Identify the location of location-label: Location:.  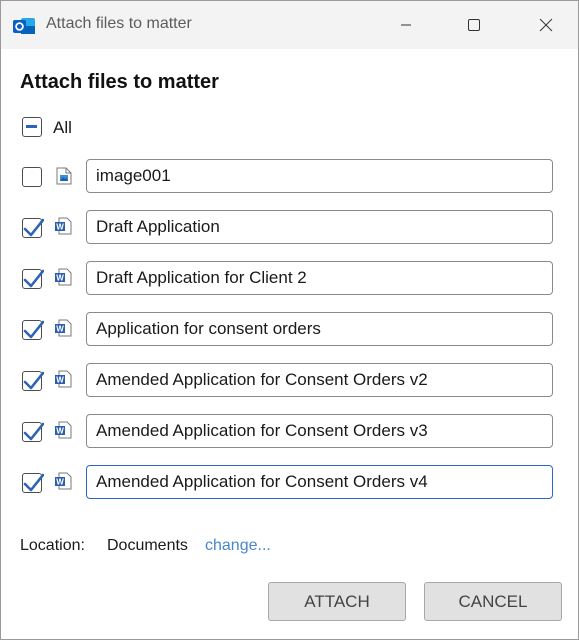
(52, 545).